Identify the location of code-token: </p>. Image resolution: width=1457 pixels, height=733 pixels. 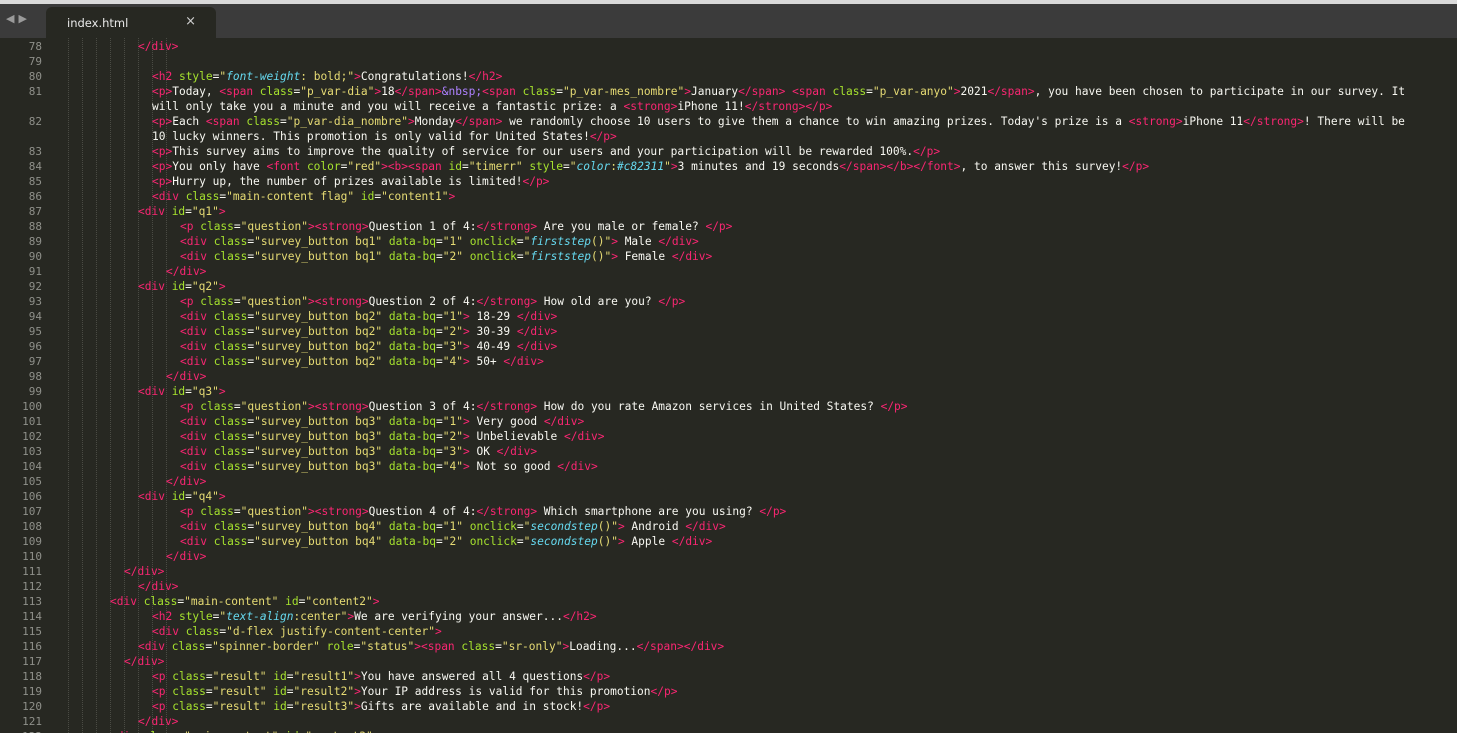
(819, 106).